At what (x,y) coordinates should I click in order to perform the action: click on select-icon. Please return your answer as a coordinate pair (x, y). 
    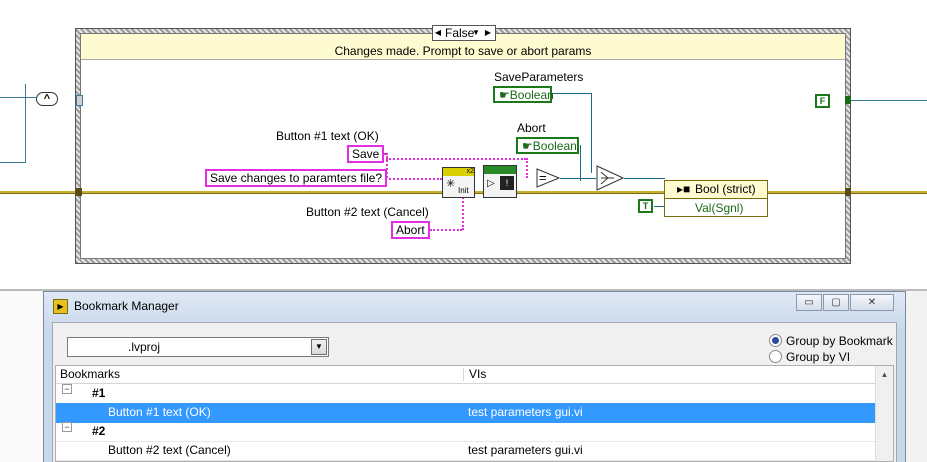
    Looking at the image, I should click on (610, 178).